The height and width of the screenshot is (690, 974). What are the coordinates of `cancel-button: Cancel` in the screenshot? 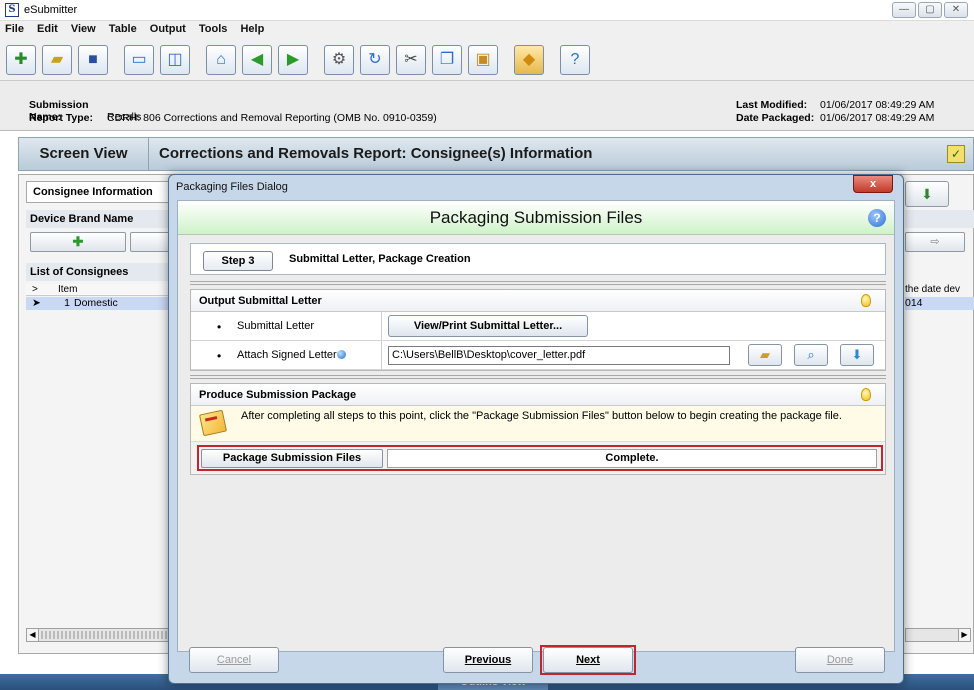 It's located at (234, 660).